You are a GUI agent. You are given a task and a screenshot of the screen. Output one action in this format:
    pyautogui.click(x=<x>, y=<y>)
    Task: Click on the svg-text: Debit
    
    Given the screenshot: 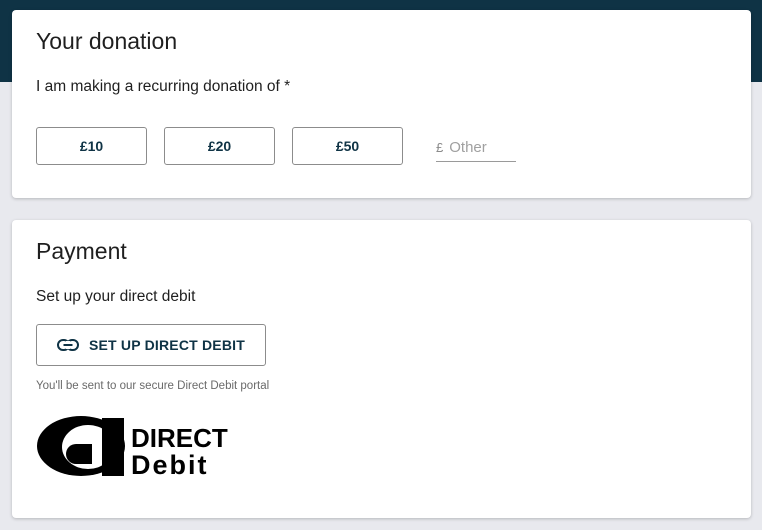 What is the action you would take?
    pyautogui.click(x=170, y=465)
    